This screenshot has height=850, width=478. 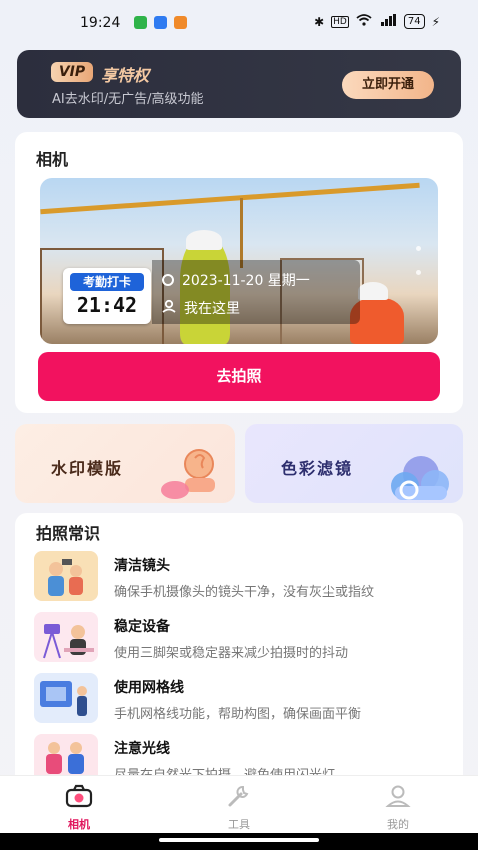 What do you see at coordinates (340, 21) in the screenshot?
I see `hd-icon: HD` at bounding box center [340, 21].